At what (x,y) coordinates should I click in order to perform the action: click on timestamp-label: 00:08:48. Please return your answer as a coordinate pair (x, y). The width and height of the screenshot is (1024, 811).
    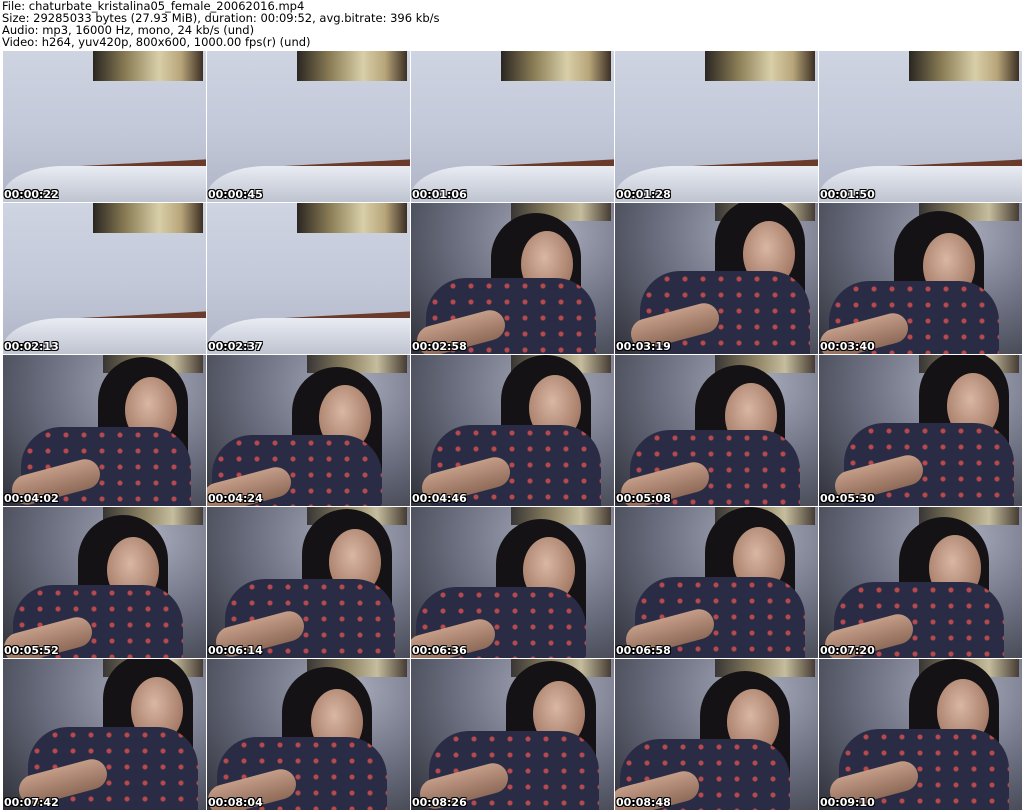
    Looking at the image, I should click on (643, 802).